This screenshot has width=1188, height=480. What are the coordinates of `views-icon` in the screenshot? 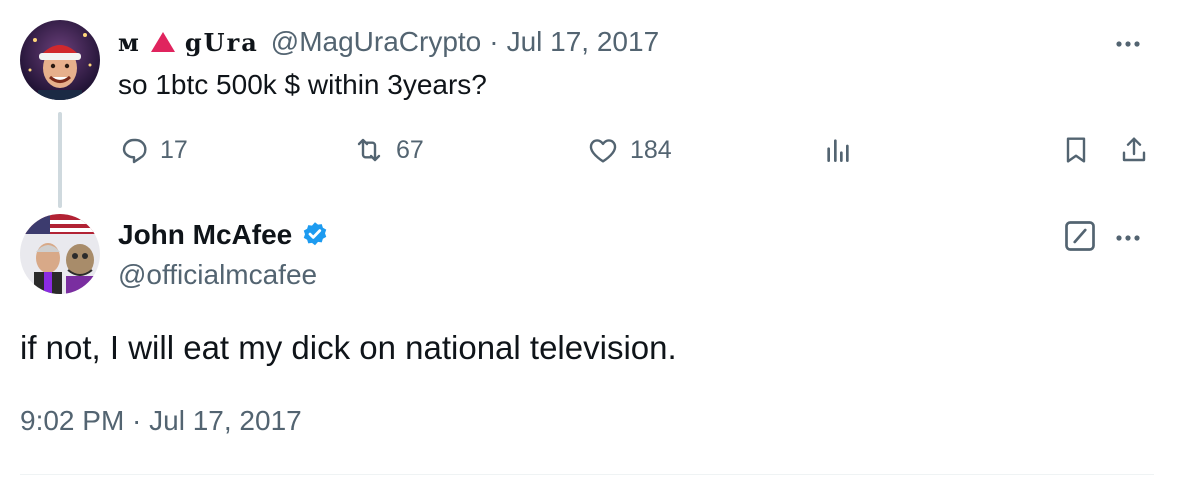 It's located at (838, 150).